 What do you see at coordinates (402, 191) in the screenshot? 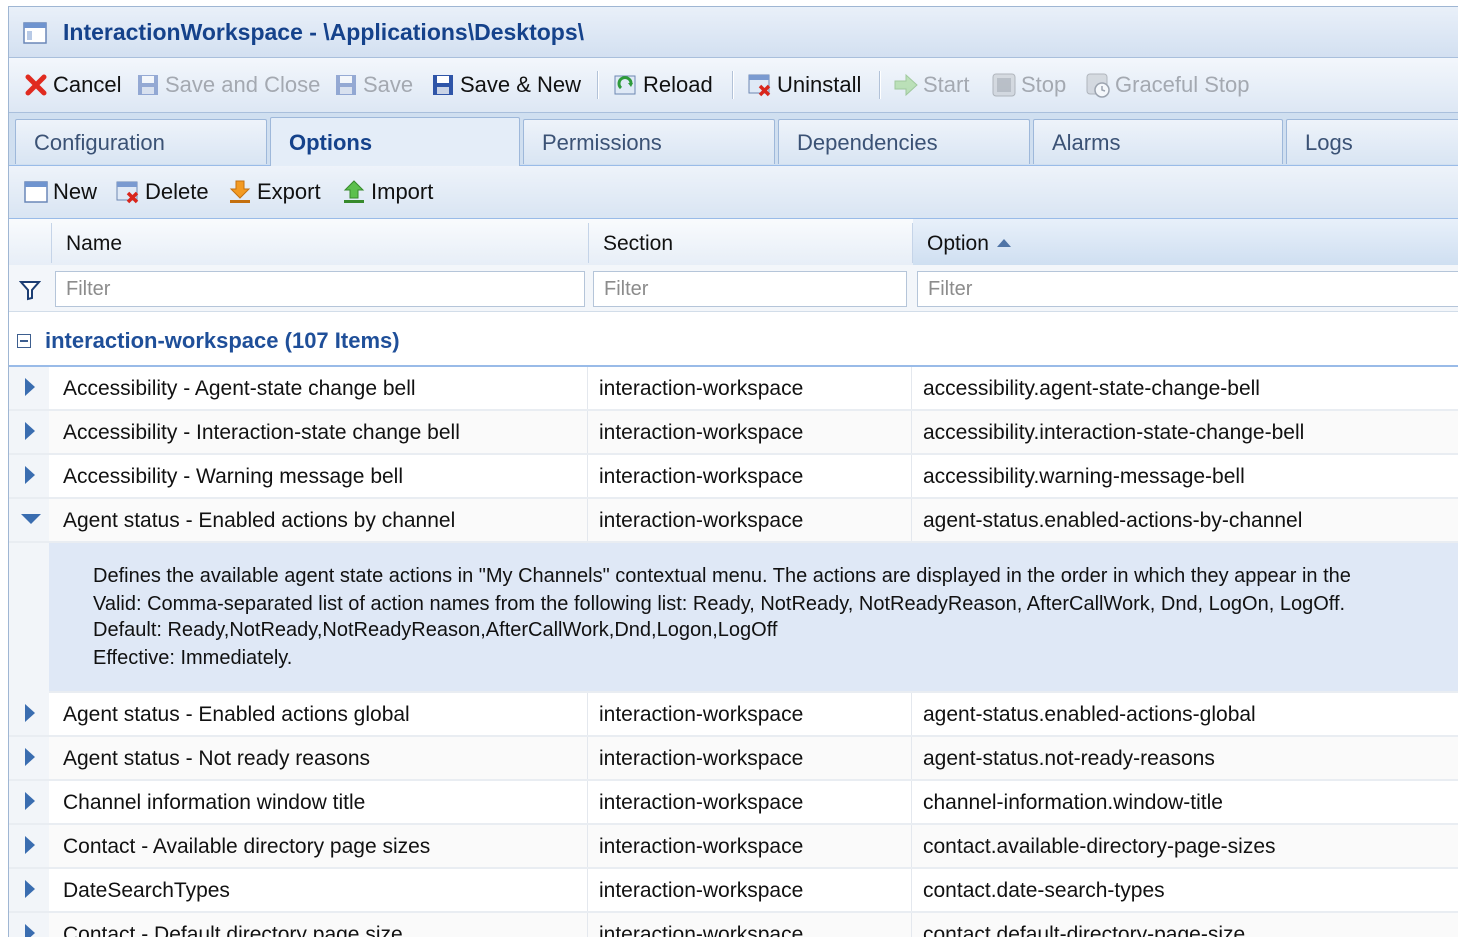
I see `import-label: Import` at bounding box center [402, 191].